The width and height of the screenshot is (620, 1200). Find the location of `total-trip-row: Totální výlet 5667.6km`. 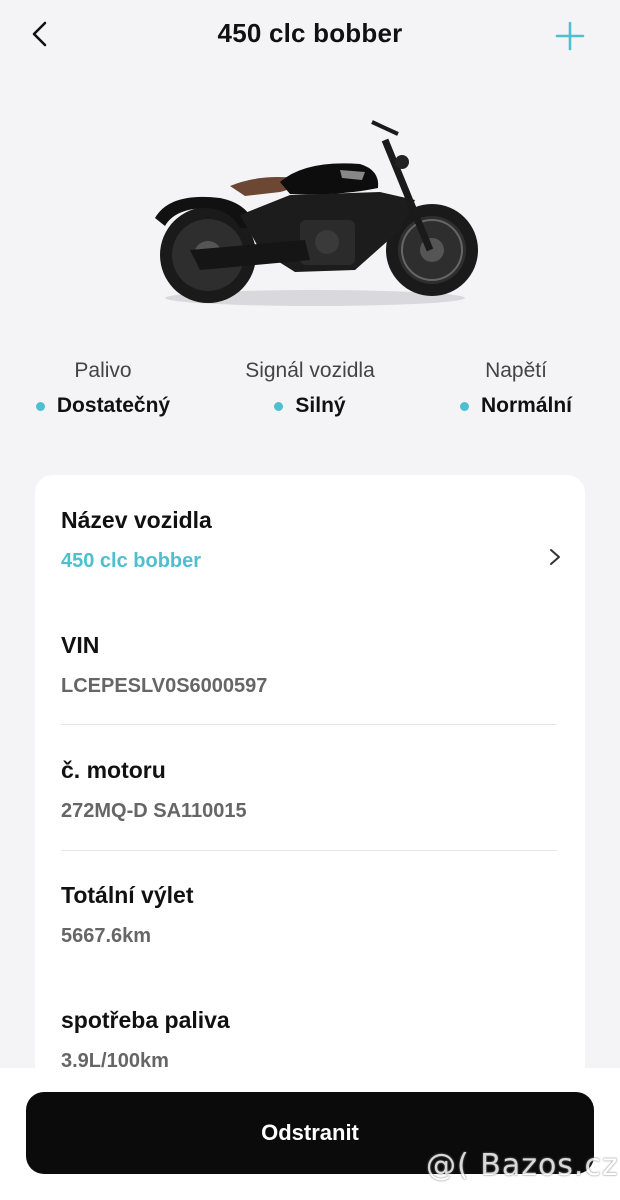

total-trip-row: Totální výlet 5667.6km is located at coordinates (309, 915).